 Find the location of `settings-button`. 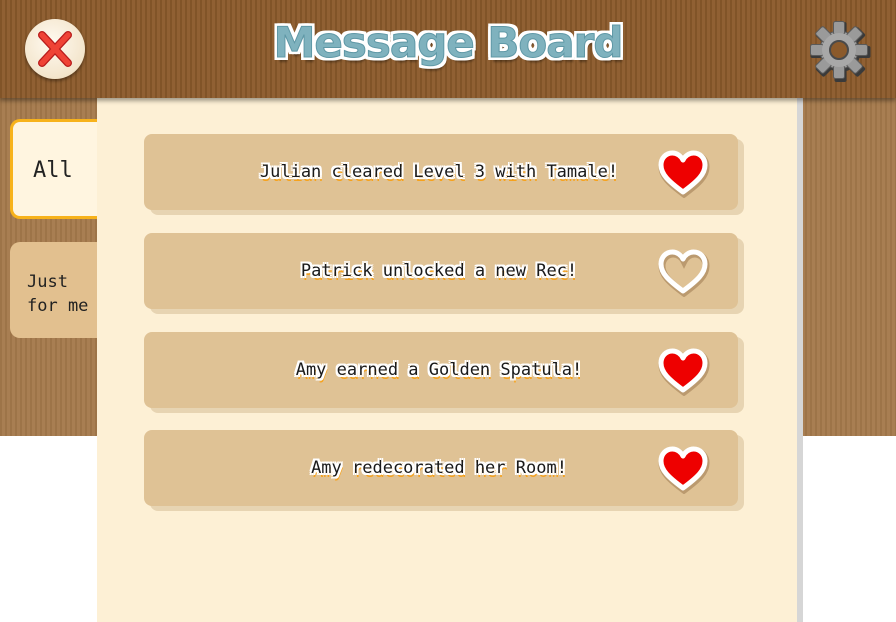

settings-button is located at coordinates (839, 50).